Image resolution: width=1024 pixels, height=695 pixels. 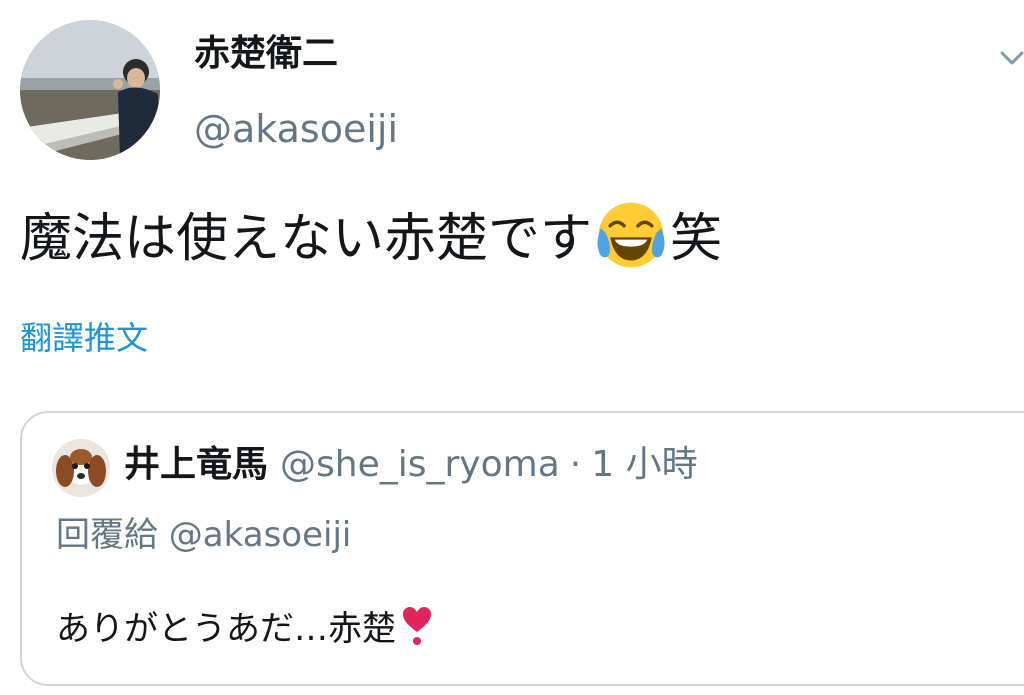 I want to click on quoted-author-avatar, so click(x=81, y=468).